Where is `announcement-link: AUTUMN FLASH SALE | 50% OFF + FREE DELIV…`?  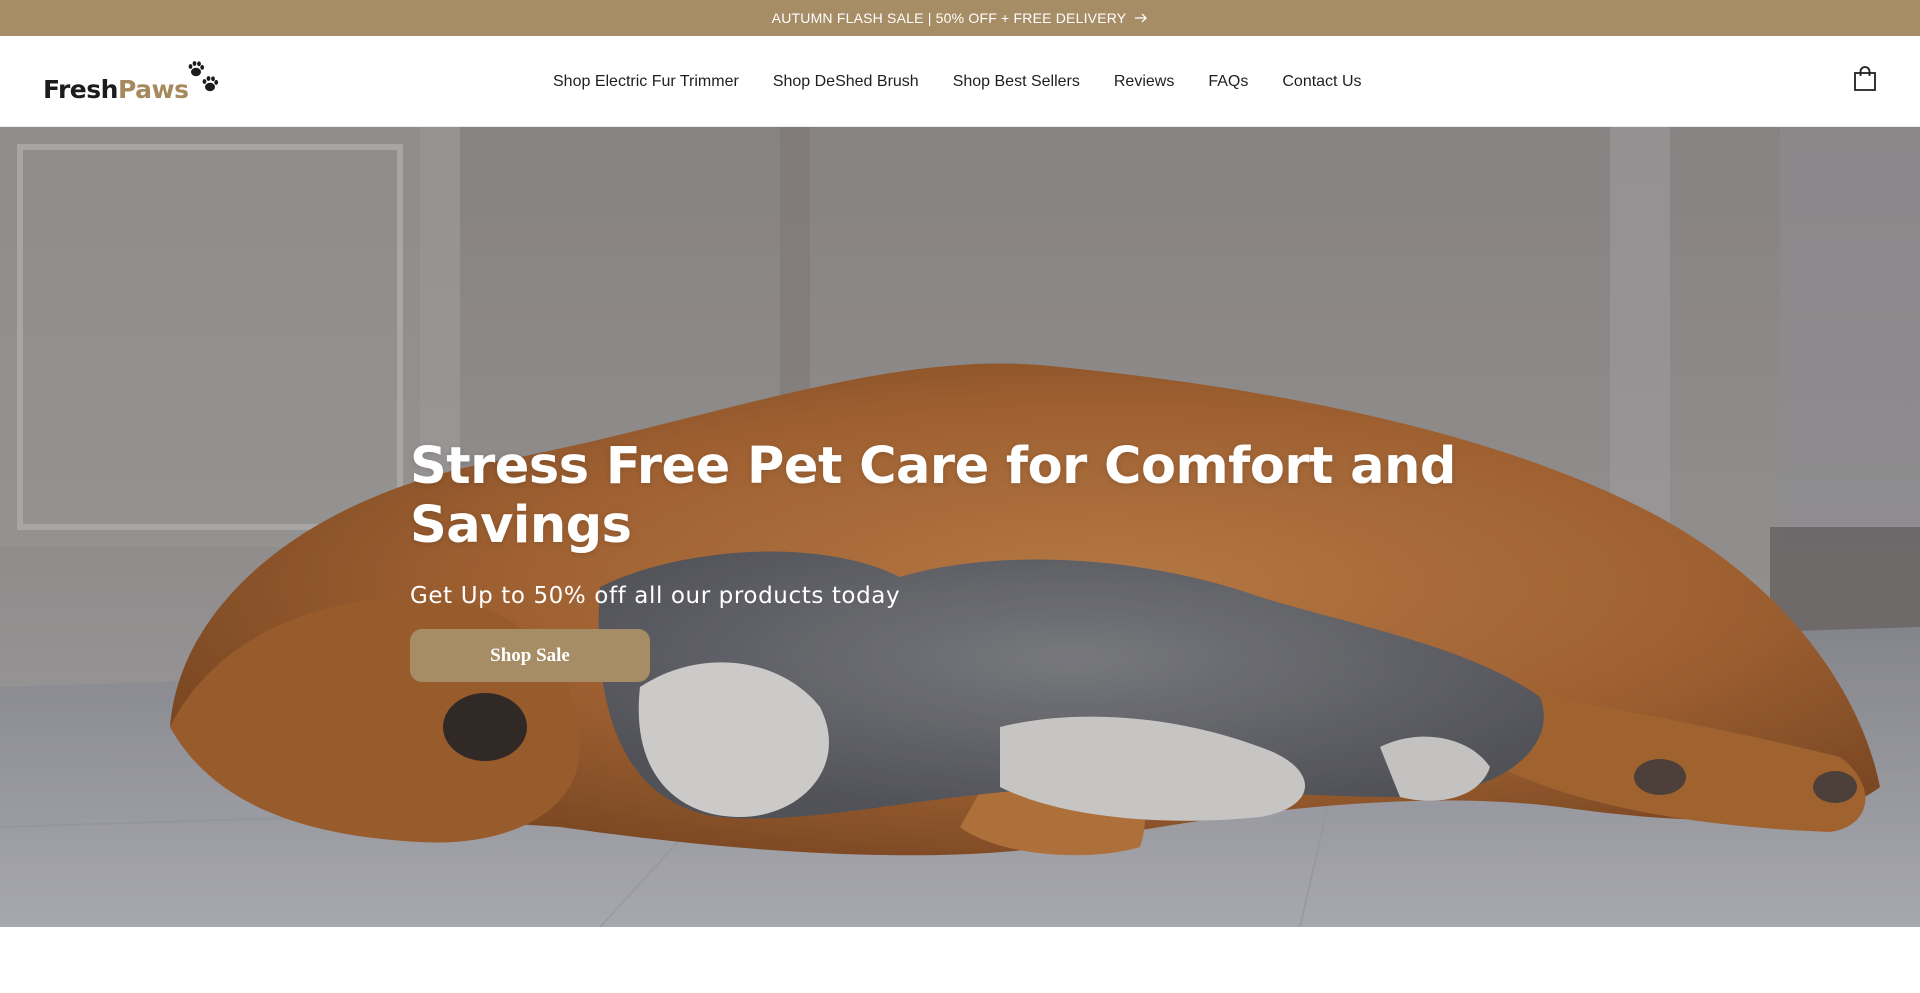
announcement-link: AUTUMN FLASH SALE | 50% OFF + FREE DELIV… is located at coordinates (960, 18).